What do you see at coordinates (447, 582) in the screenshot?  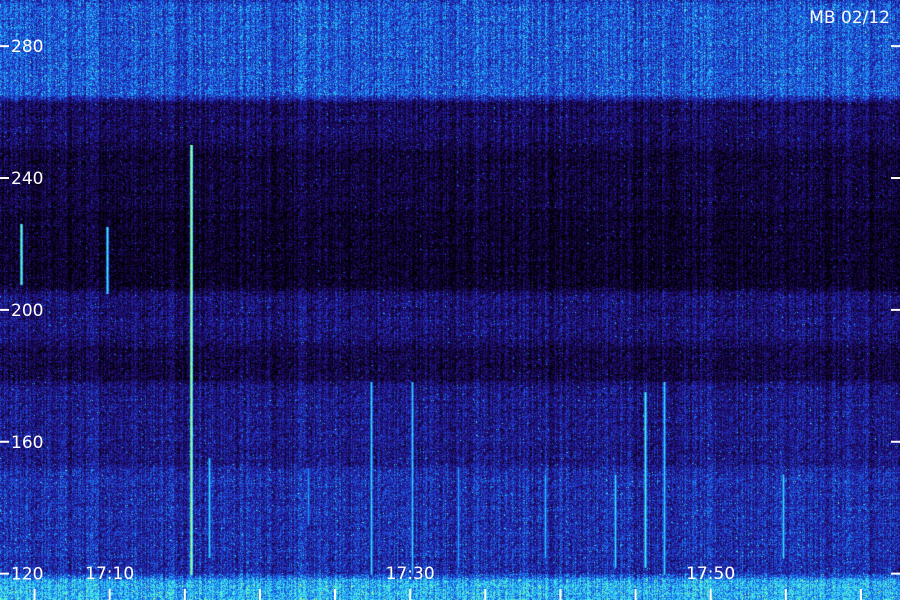 I see `x-axis: 17:10 17:30 17:50` at bounding box center [447, 582].